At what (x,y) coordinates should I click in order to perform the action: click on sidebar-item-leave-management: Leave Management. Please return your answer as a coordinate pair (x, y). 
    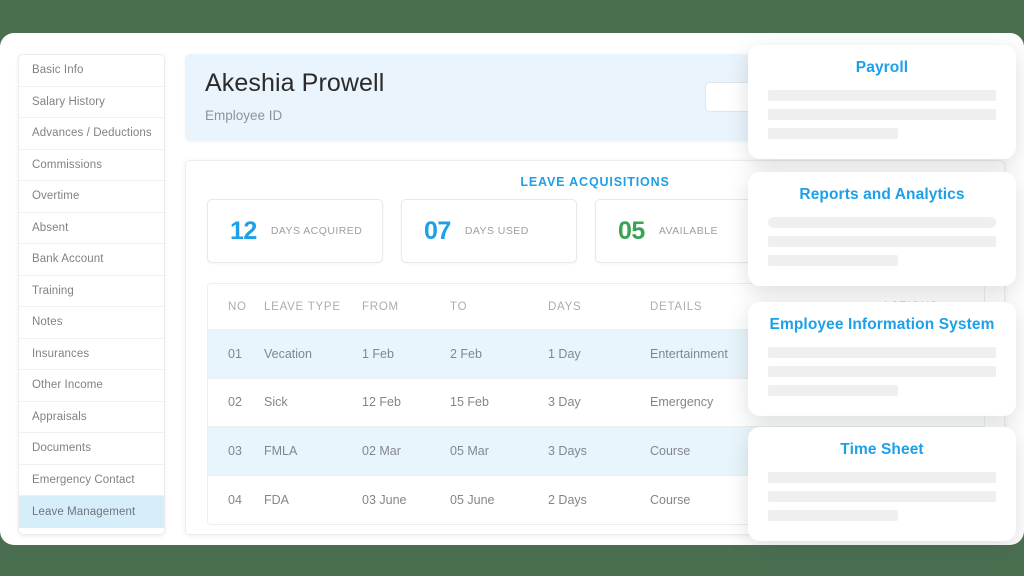
    Looking at the image, I should click on (91, 512).